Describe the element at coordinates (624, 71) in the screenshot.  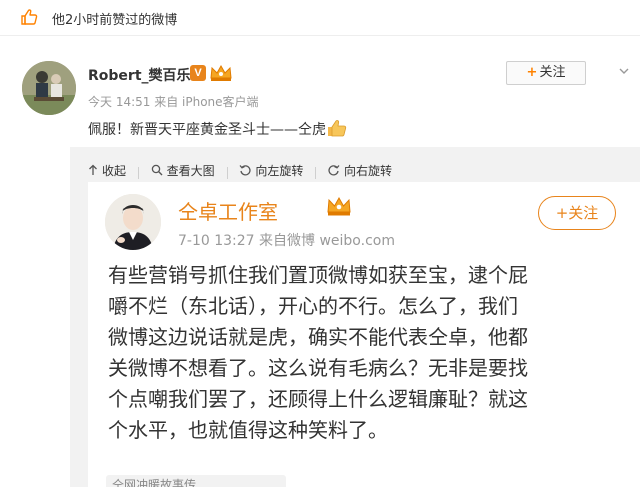
I see `chevron-down-icon` at that location.